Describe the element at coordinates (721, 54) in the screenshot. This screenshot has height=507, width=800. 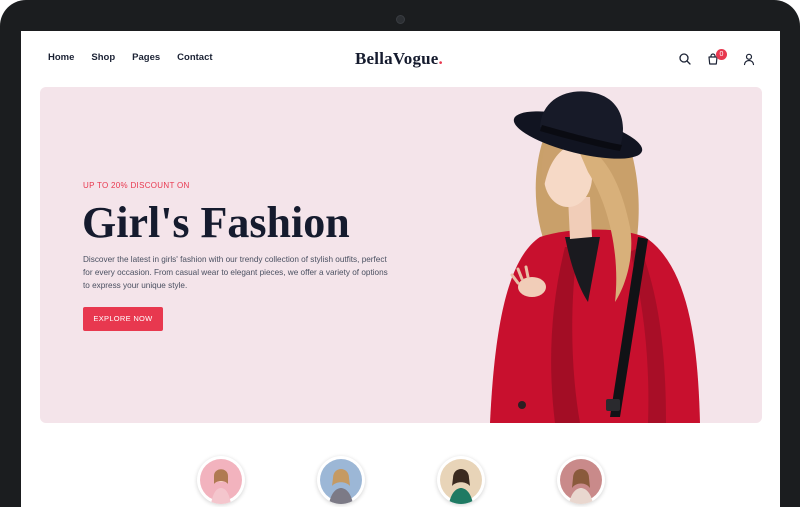
I see `cart-count-badge: 0` at that location.